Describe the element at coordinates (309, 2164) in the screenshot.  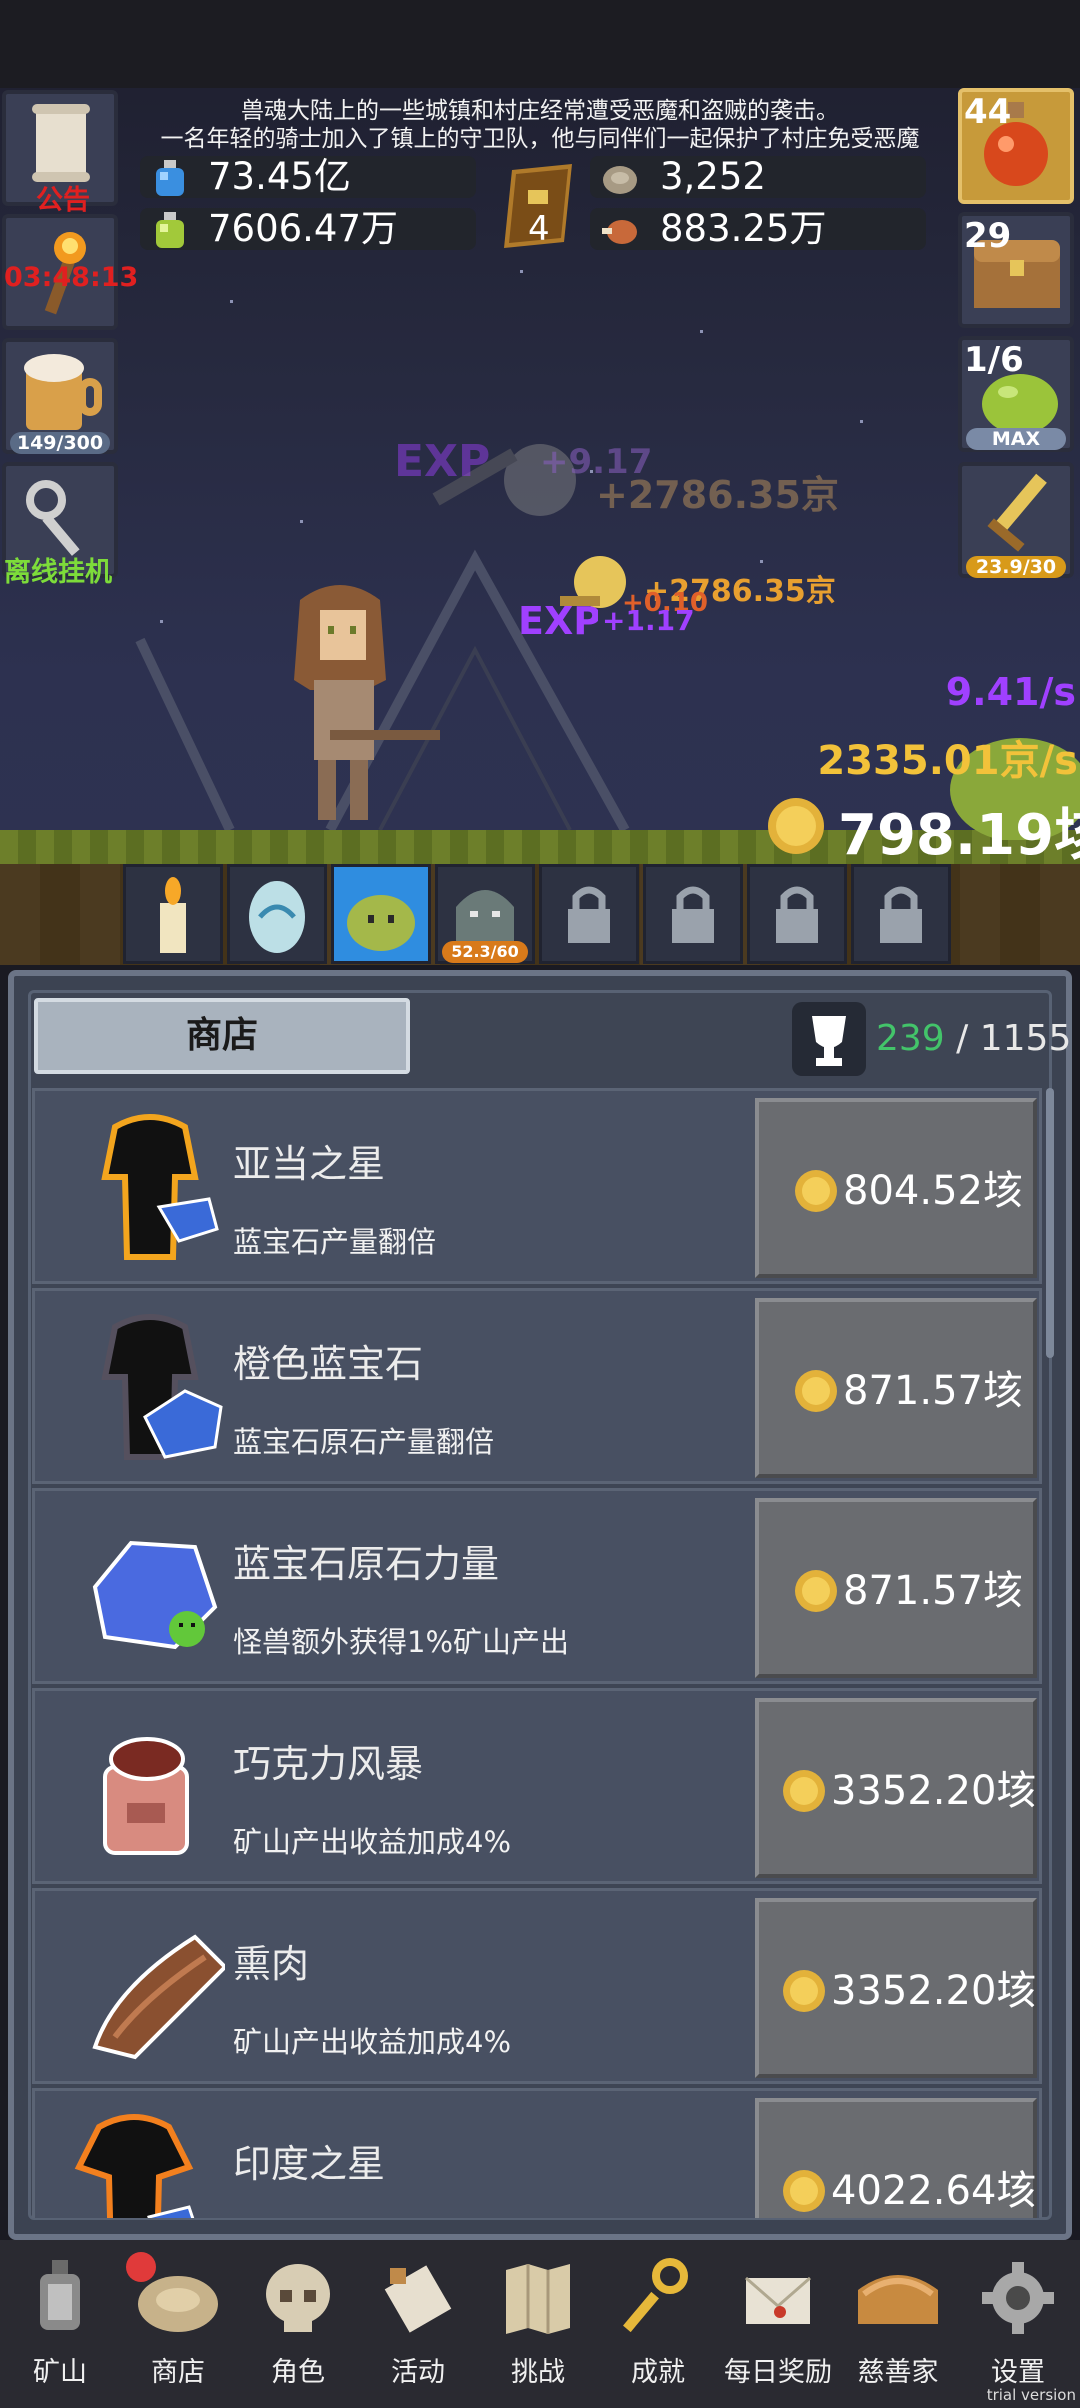
I see `item-name: 印度之星` at that location.